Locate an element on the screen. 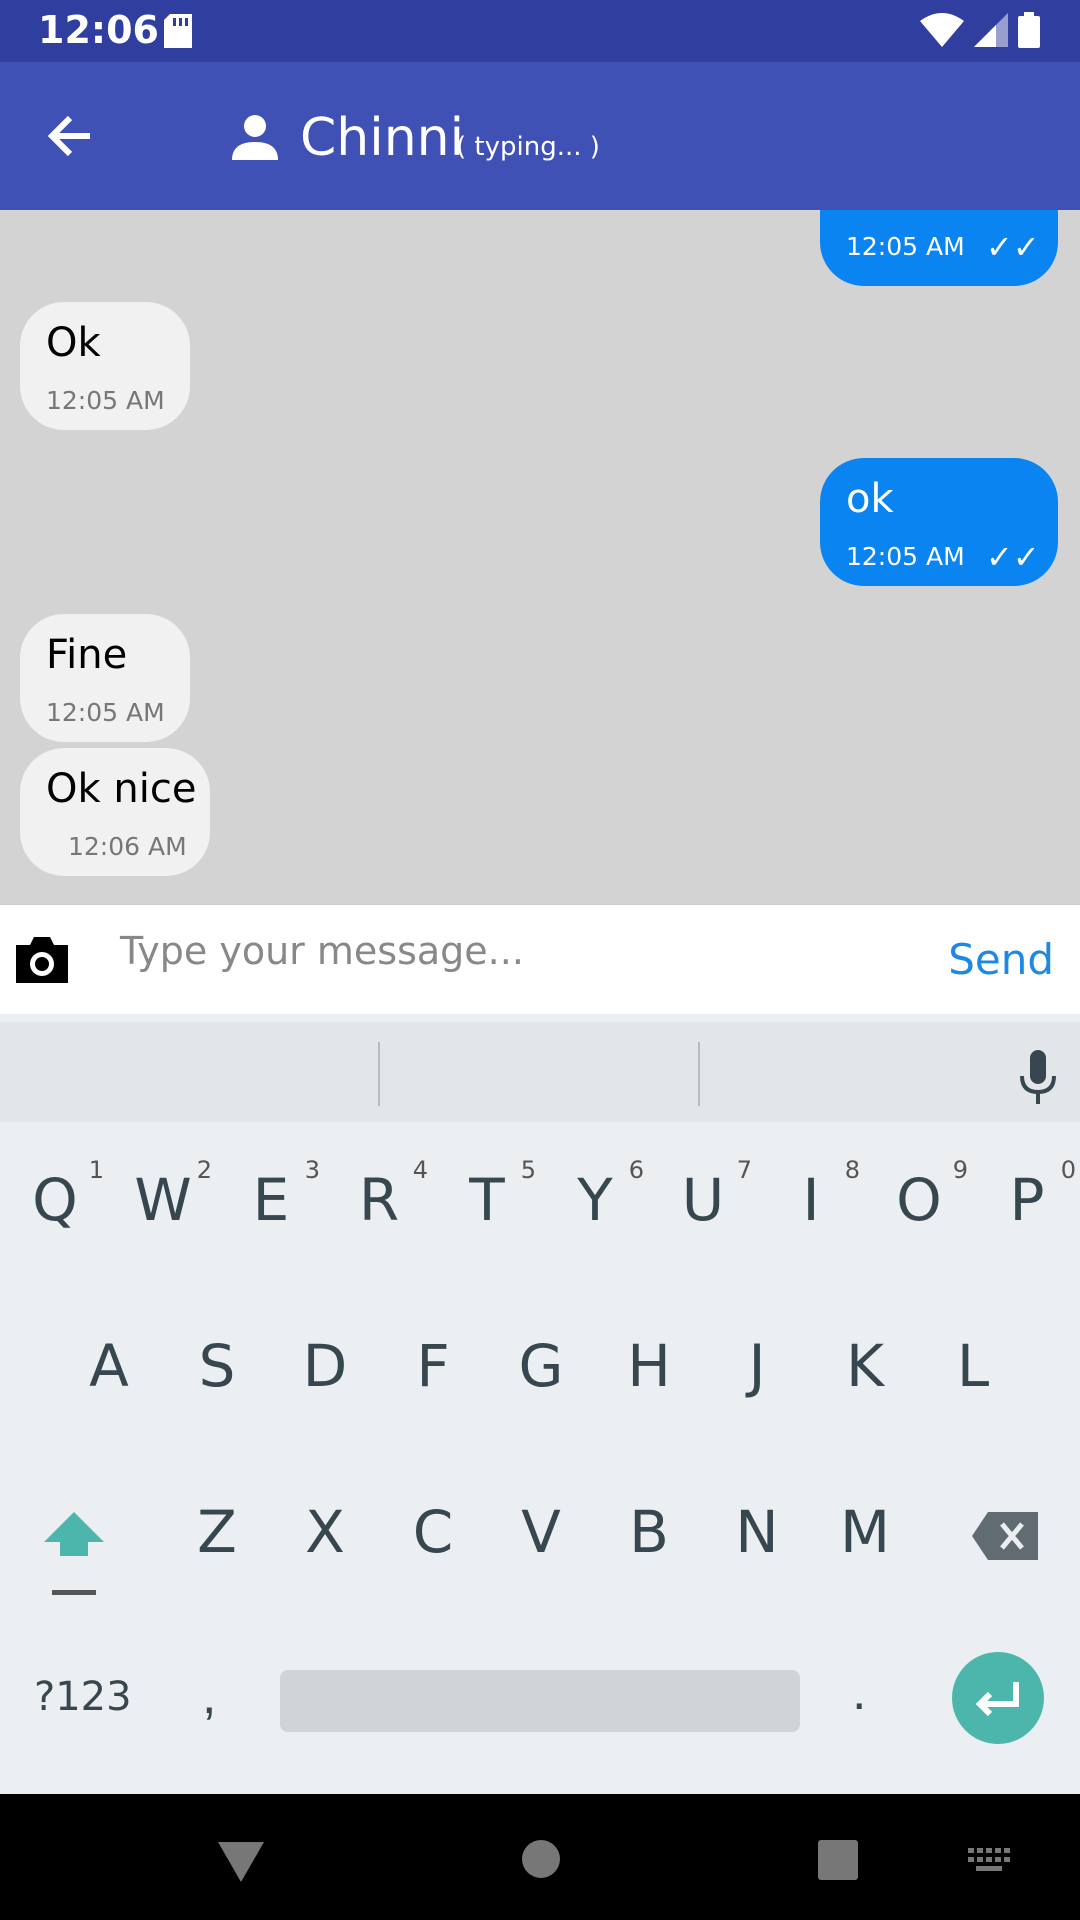 This screenshot has height=1920, width=1080. key-p: P0 is located at coordinates (1029, 1195).